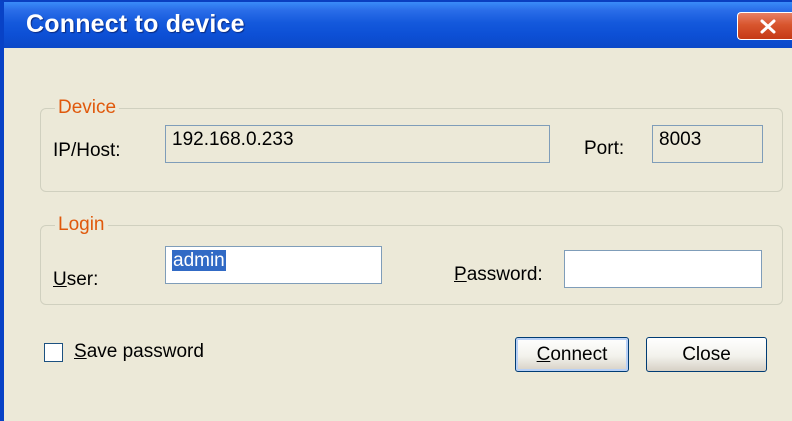  Describe the element at coordinates (145, 351) in the screenshot. I see `save-password-text: ave password` at that location.